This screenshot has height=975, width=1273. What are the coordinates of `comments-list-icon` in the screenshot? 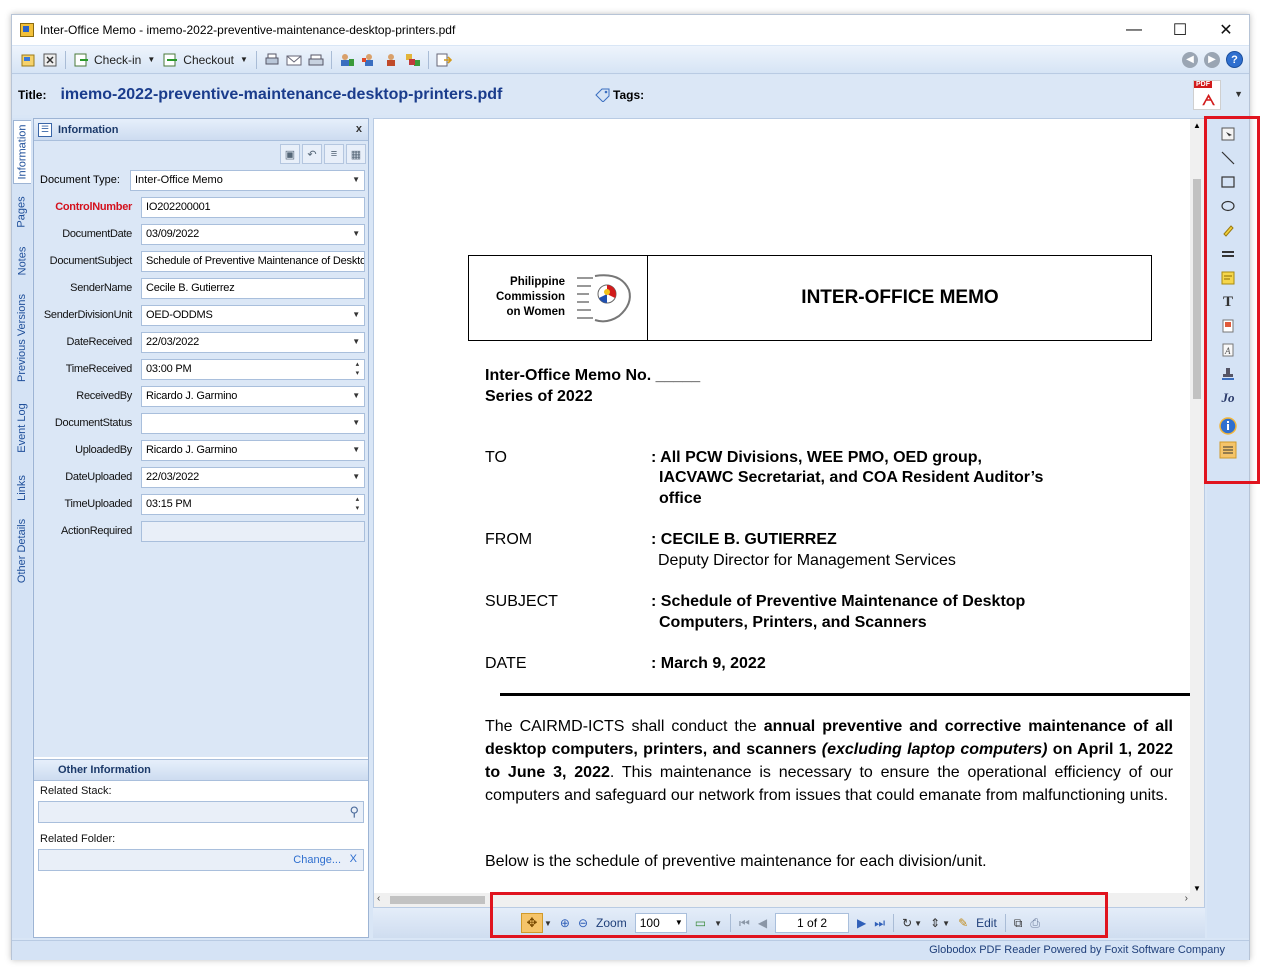 It's located at (1228, 450).